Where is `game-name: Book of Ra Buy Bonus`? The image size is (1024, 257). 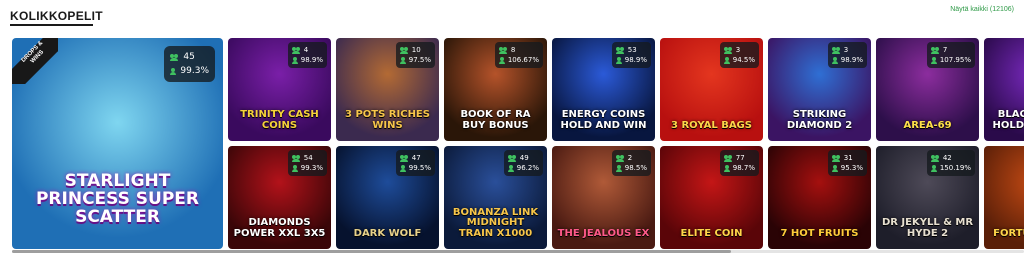 game-name: Book of Ra Buy Bonus is located at coordinates (495, 120).